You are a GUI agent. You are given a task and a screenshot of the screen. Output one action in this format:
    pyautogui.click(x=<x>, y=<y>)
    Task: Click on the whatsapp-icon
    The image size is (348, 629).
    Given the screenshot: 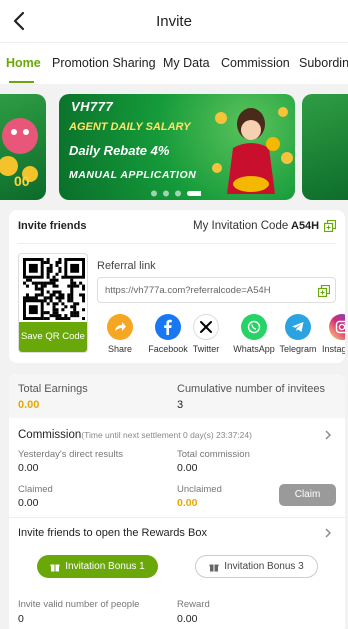 What is the action you would take?
    pyautogui.click(x=254, y=327)
    